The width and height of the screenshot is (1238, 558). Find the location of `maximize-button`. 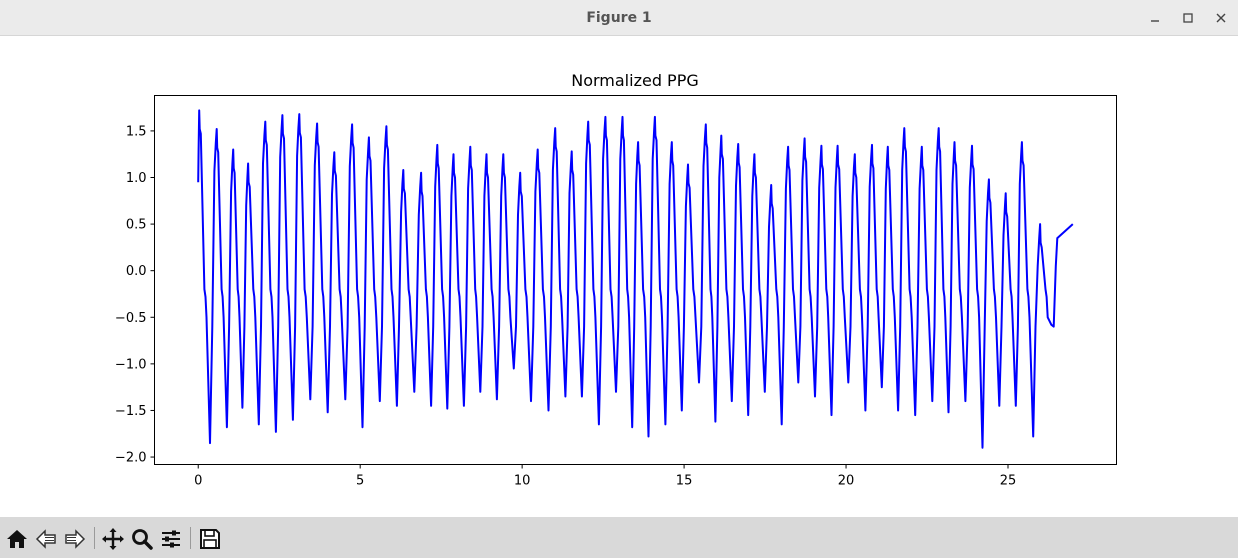

maximize-button is located at coordinates (1188, 18).